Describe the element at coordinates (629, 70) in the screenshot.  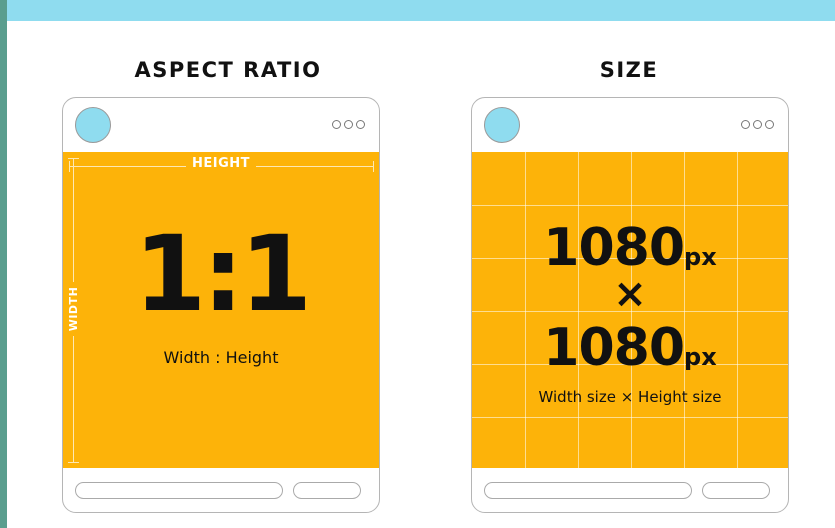
I see `size-title: SIZE` at that location.